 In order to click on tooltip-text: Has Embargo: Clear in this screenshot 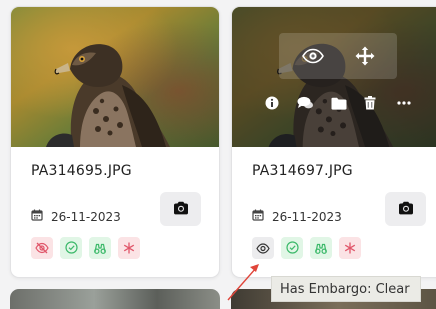, I will do `click(345, 289)`.